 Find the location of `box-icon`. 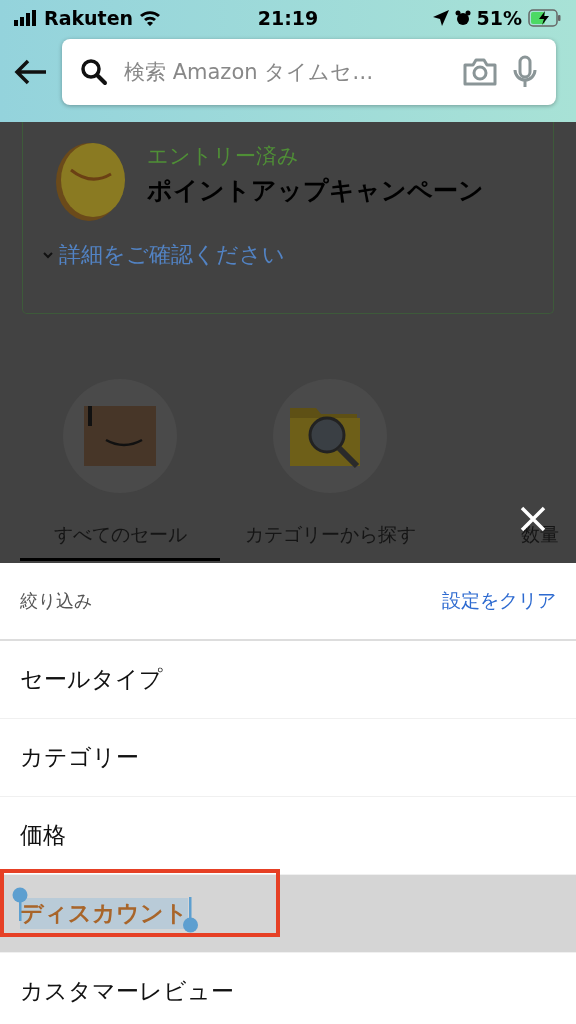

box-icon is located at coordinates (120, 436).